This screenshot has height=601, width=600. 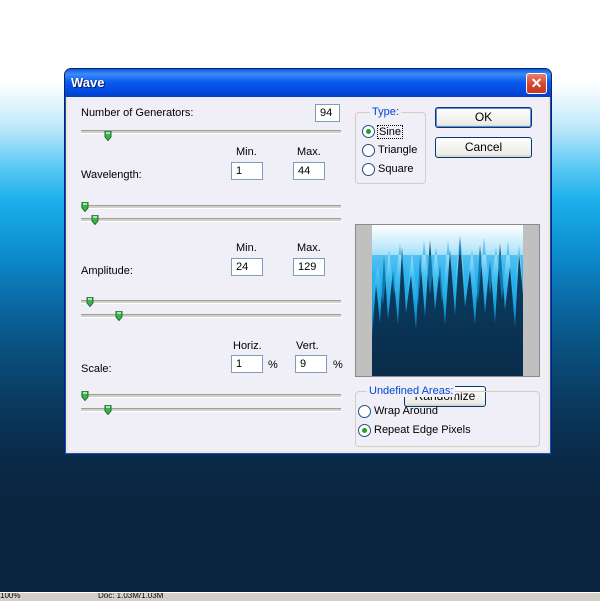 What do you see at coordinates (95, 220) in the screenshot?
I see `wavelength-max-thumb` at bounding box center [95, 220].